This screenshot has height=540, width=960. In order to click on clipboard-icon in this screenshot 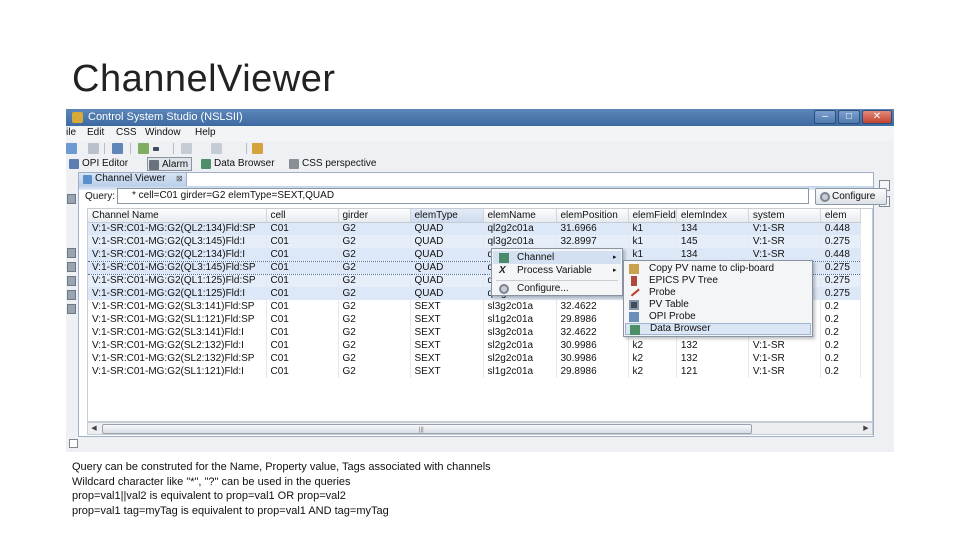, I will do `click(634, 269)`.